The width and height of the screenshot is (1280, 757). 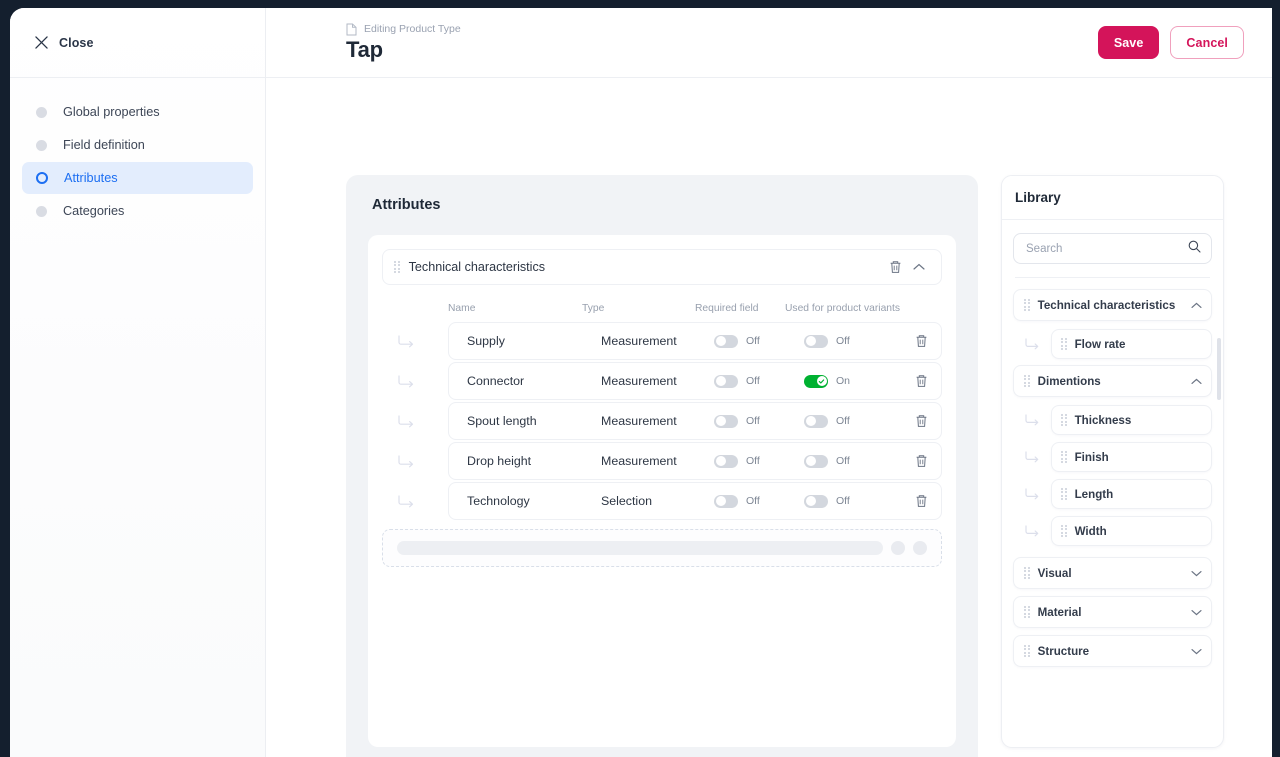 I want to click on attribute-type: Selection, so click(x=626, y=501).